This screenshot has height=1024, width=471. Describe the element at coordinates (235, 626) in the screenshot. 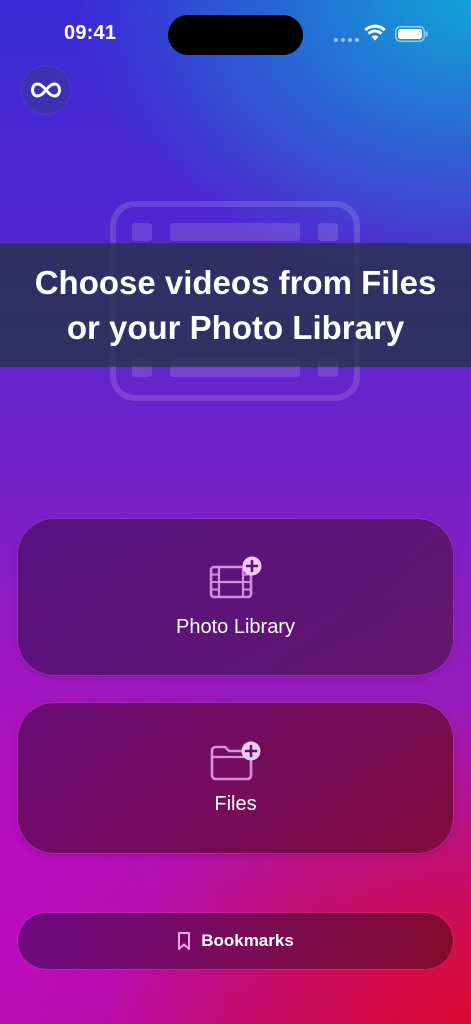

I see `photo-library-label: Photo Library` at that location.